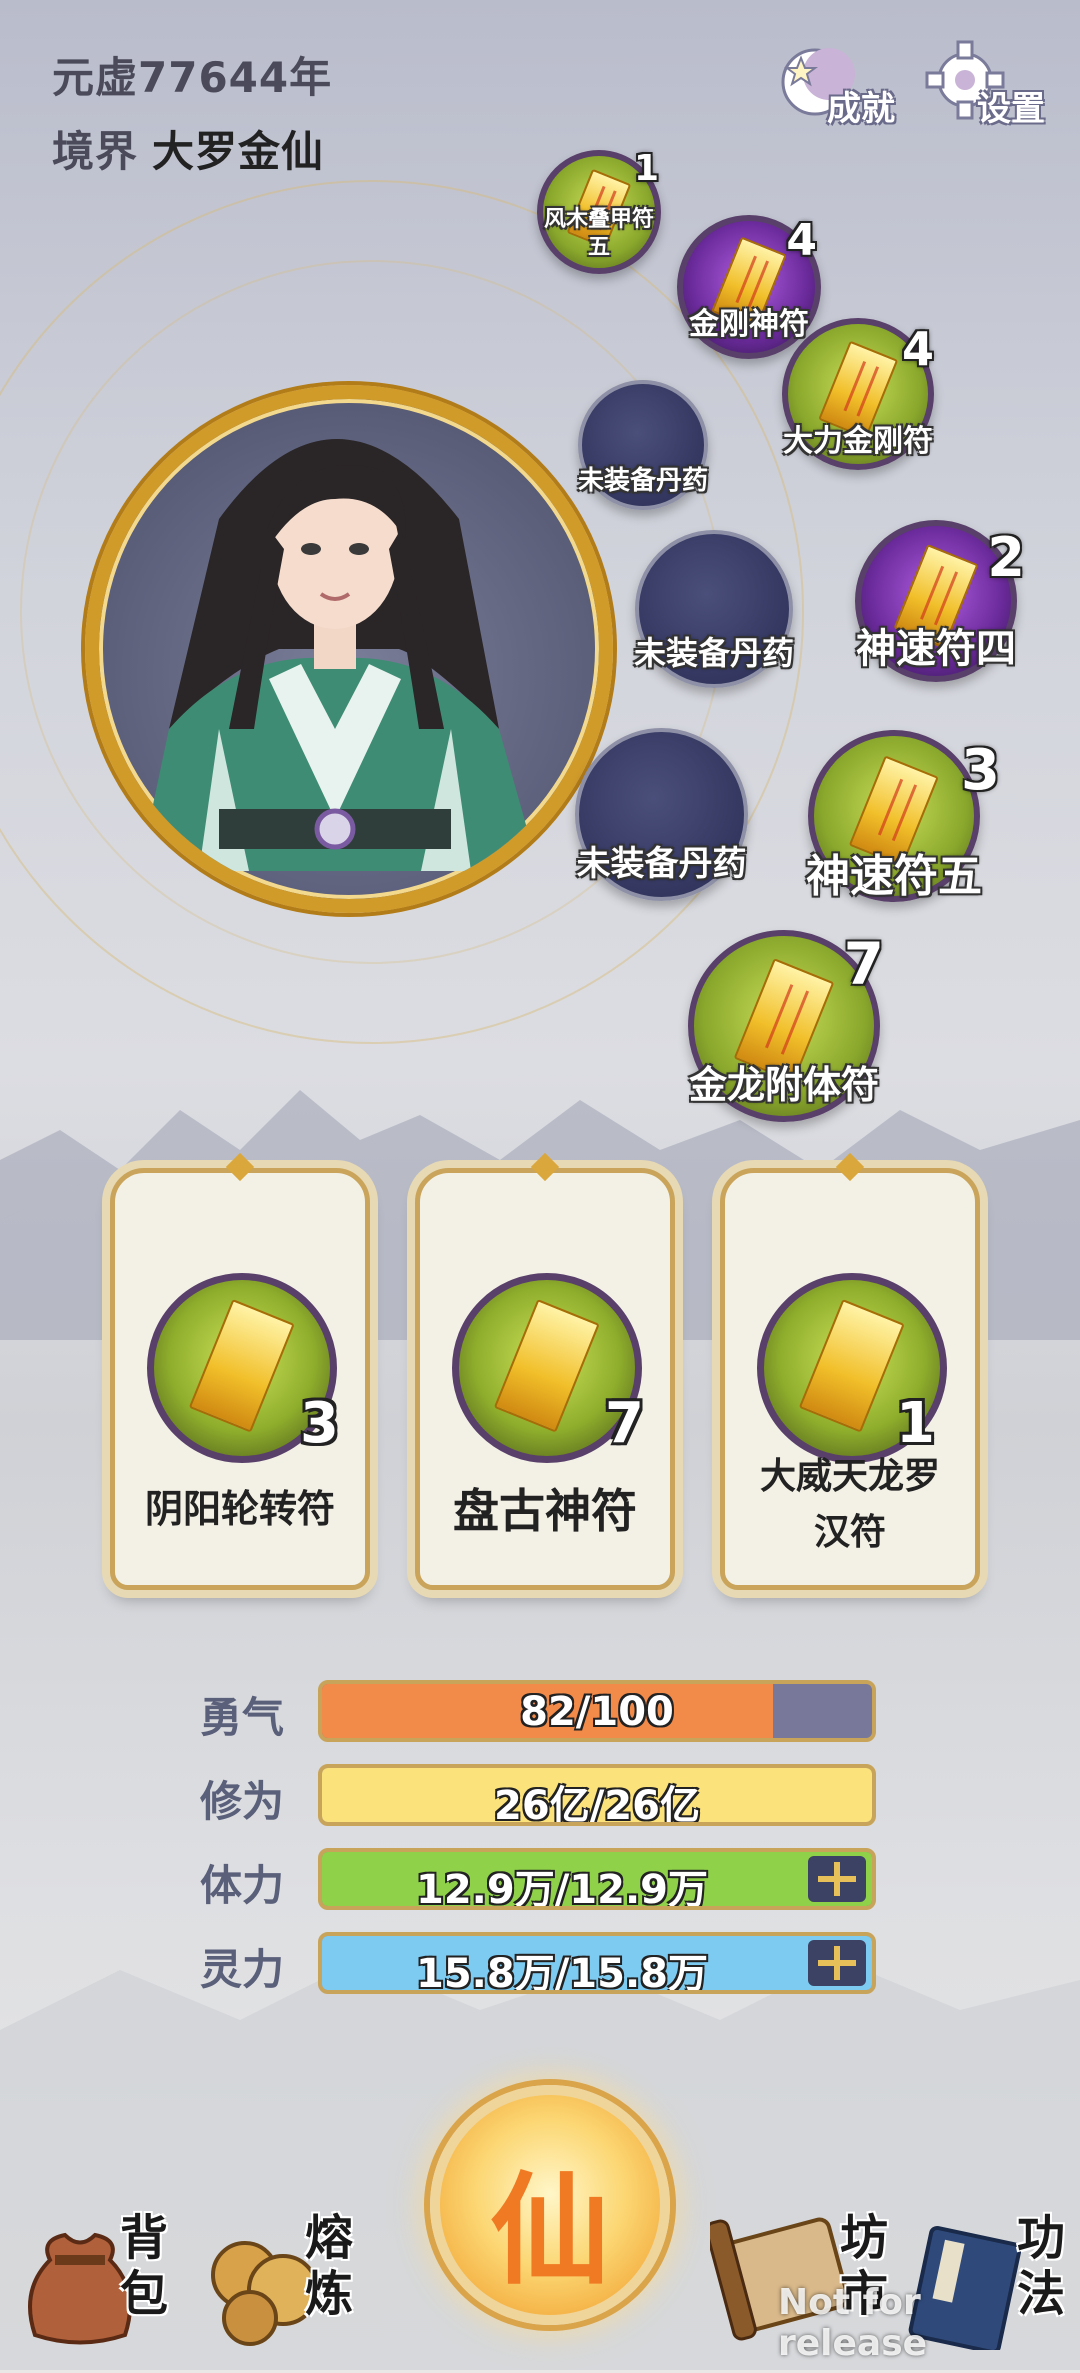 The width and height of the screenshot is (1080, 2373). Describe the element at coordinates (894, 876) in the screenshot. I see `slot-name: 神速符五` at that location.